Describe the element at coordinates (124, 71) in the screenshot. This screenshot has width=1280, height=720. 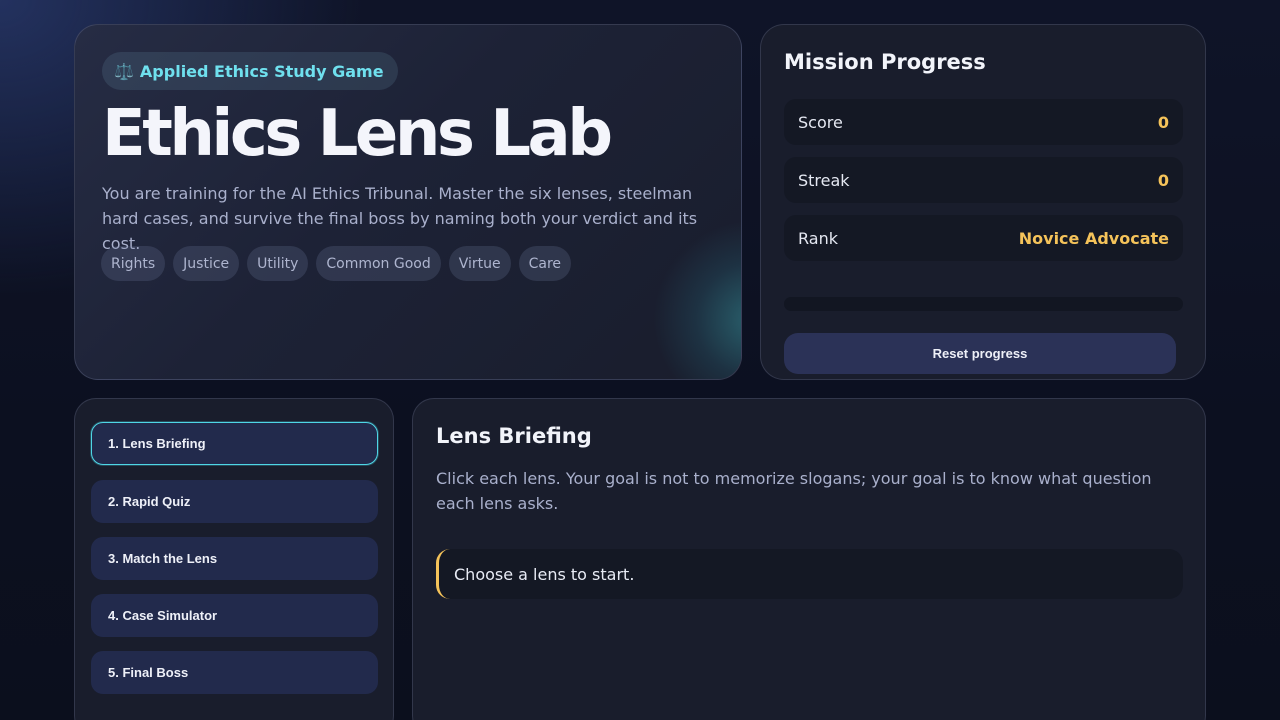
I see `scales-icon: ⚖️` at that location.